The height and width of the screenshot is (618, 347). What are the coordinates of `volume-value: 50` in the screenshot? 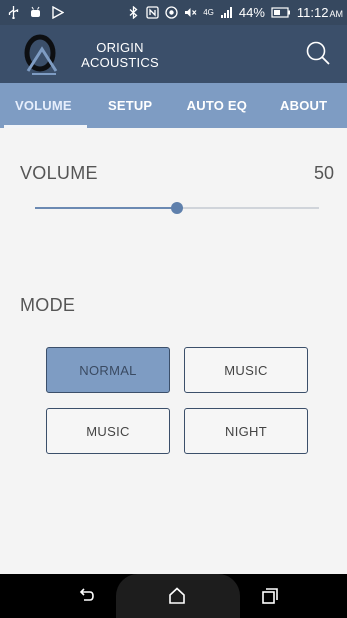 It's located at (323, 173).